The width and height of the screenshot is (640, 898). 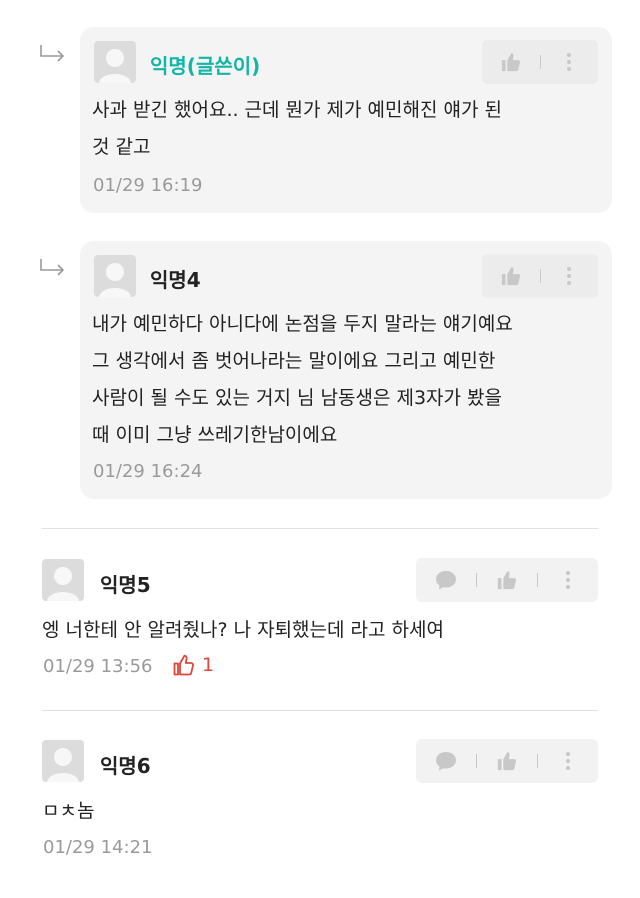 I want to click on timestamp: 01/29 16:19, so click(x=148, y=185).